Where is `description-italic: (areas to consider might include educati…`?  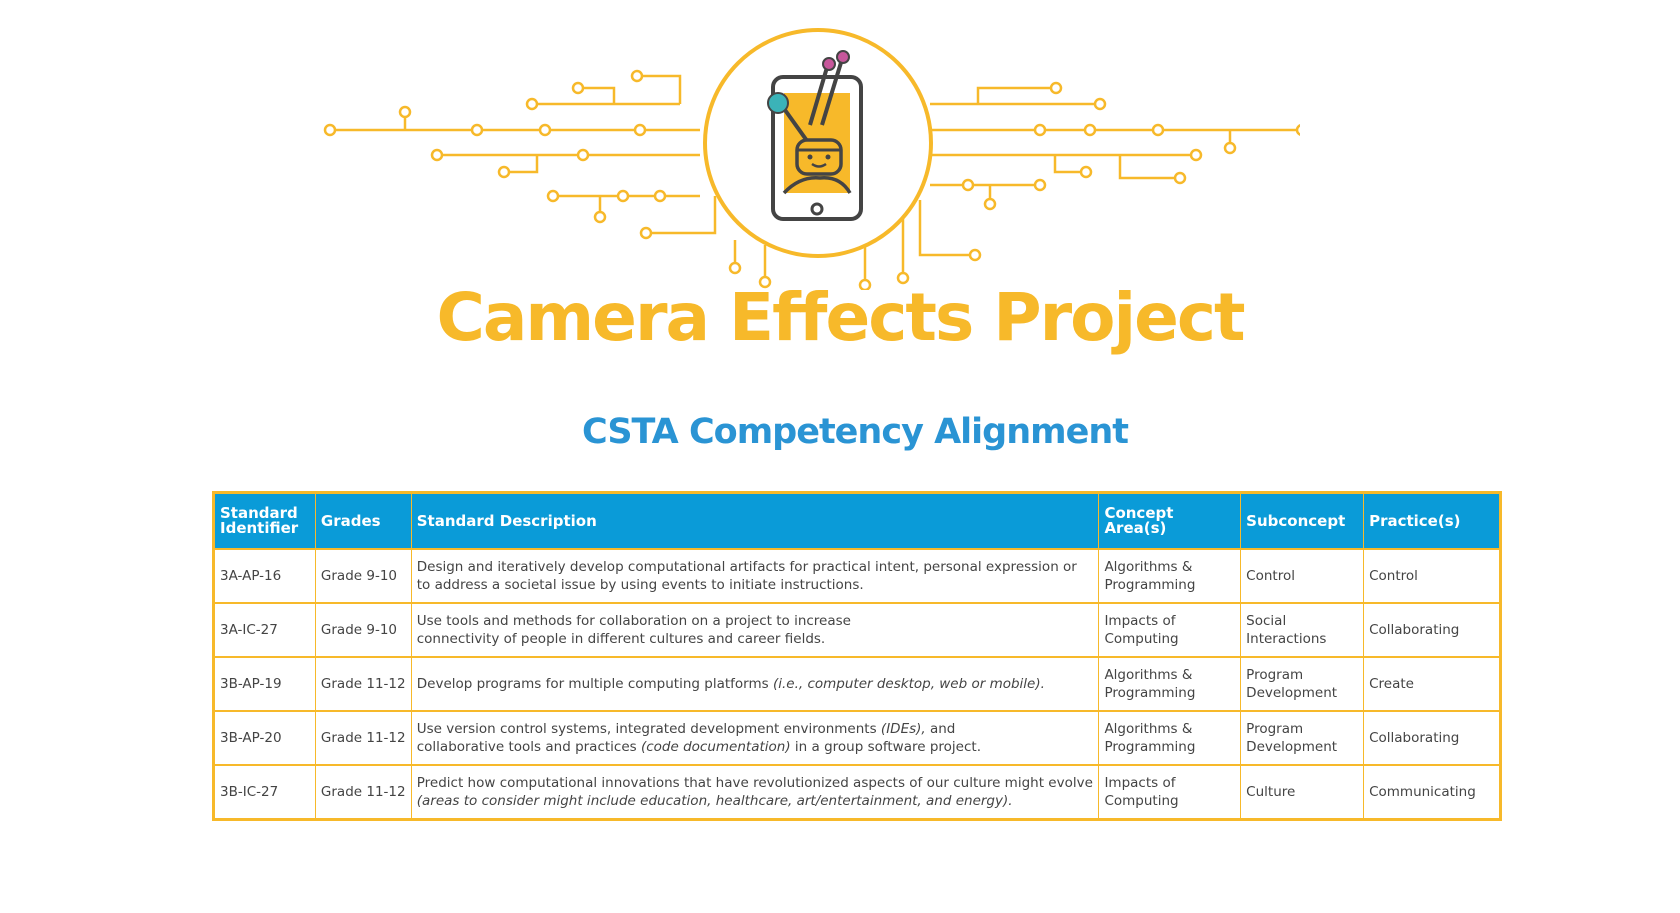 description-italic: (areas to consider might include educati… is located at coordinates (714, 801).